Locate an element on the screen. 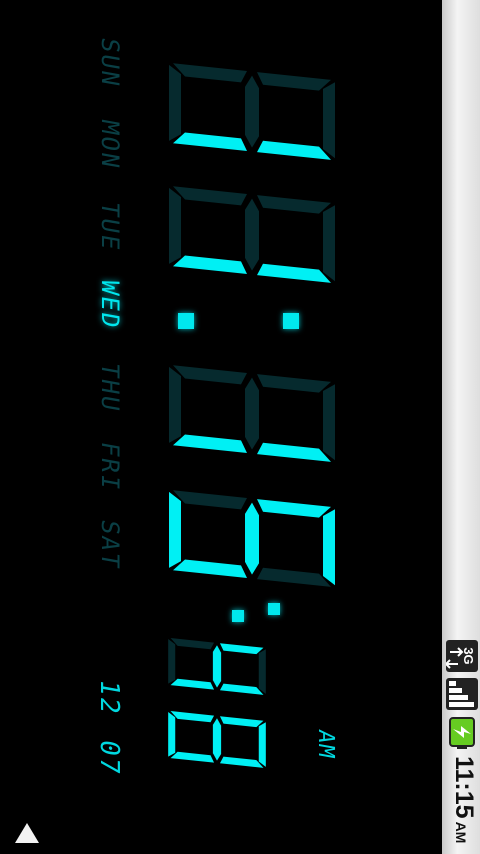 The height and width of the screenshot is (854, 480). day-mon: MON is located at coordinates (110, 144).